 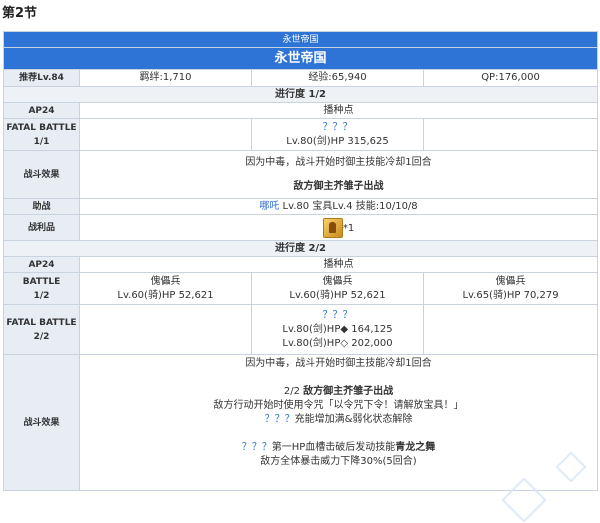 I want to click on progress-1-title: 进行度 1/2, so click(x=300, y=94).